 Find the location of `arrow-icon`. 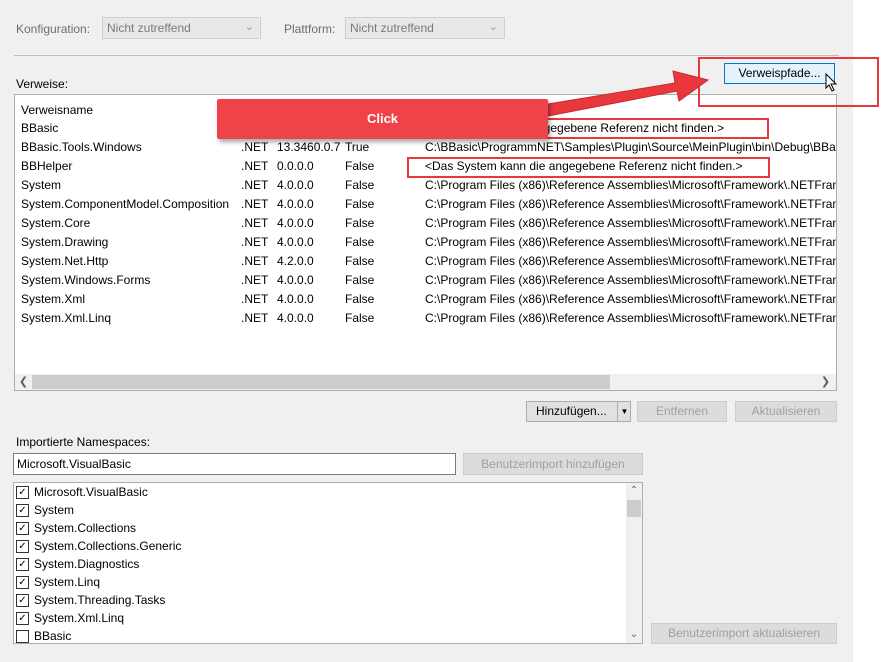

arrow-icon is located at coordinates (628, 93).